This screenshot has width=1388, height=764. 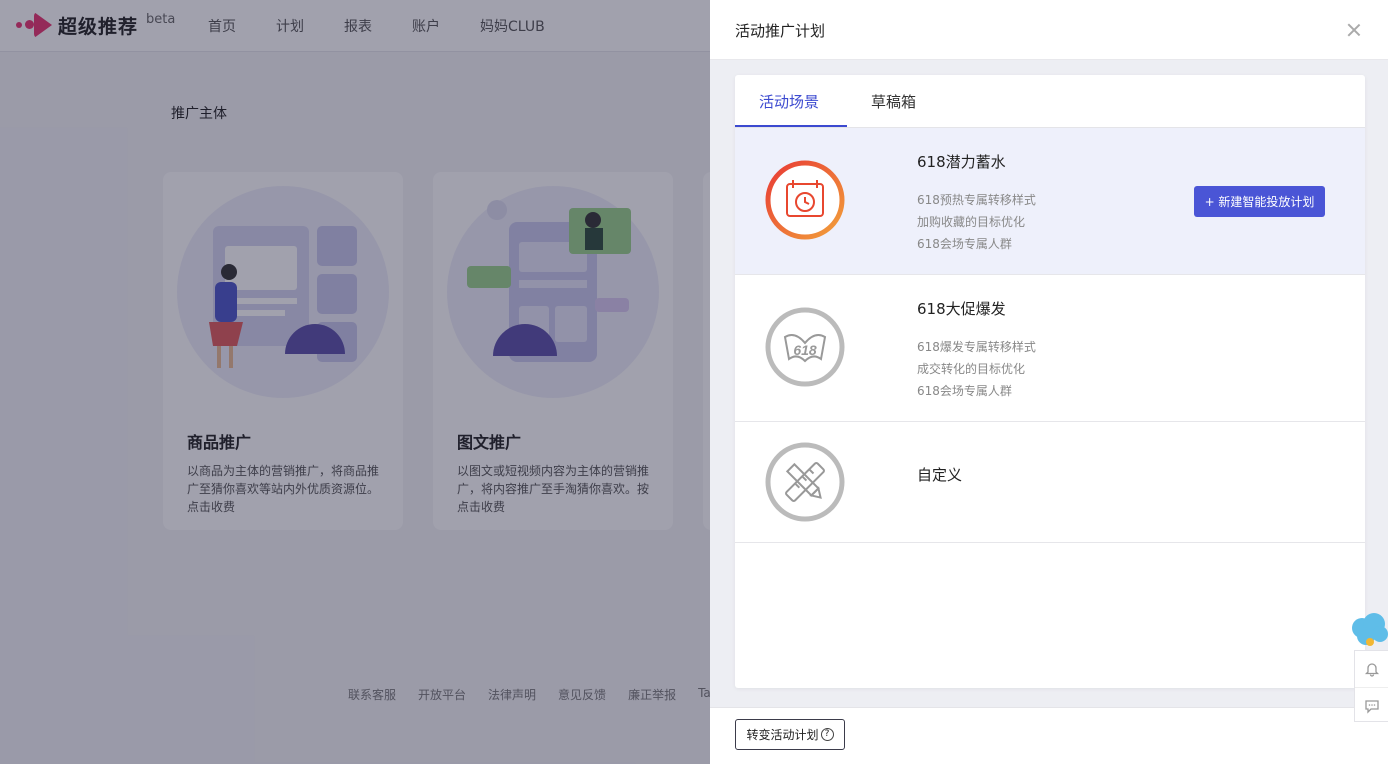 I want to click on close-icon, so click(x=1354, y=30).